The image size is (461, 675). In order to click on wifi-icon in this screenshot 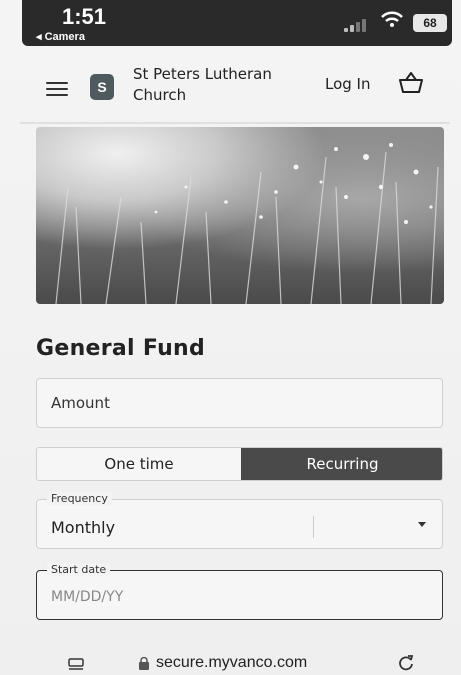, I will do `click(392, 19)`.